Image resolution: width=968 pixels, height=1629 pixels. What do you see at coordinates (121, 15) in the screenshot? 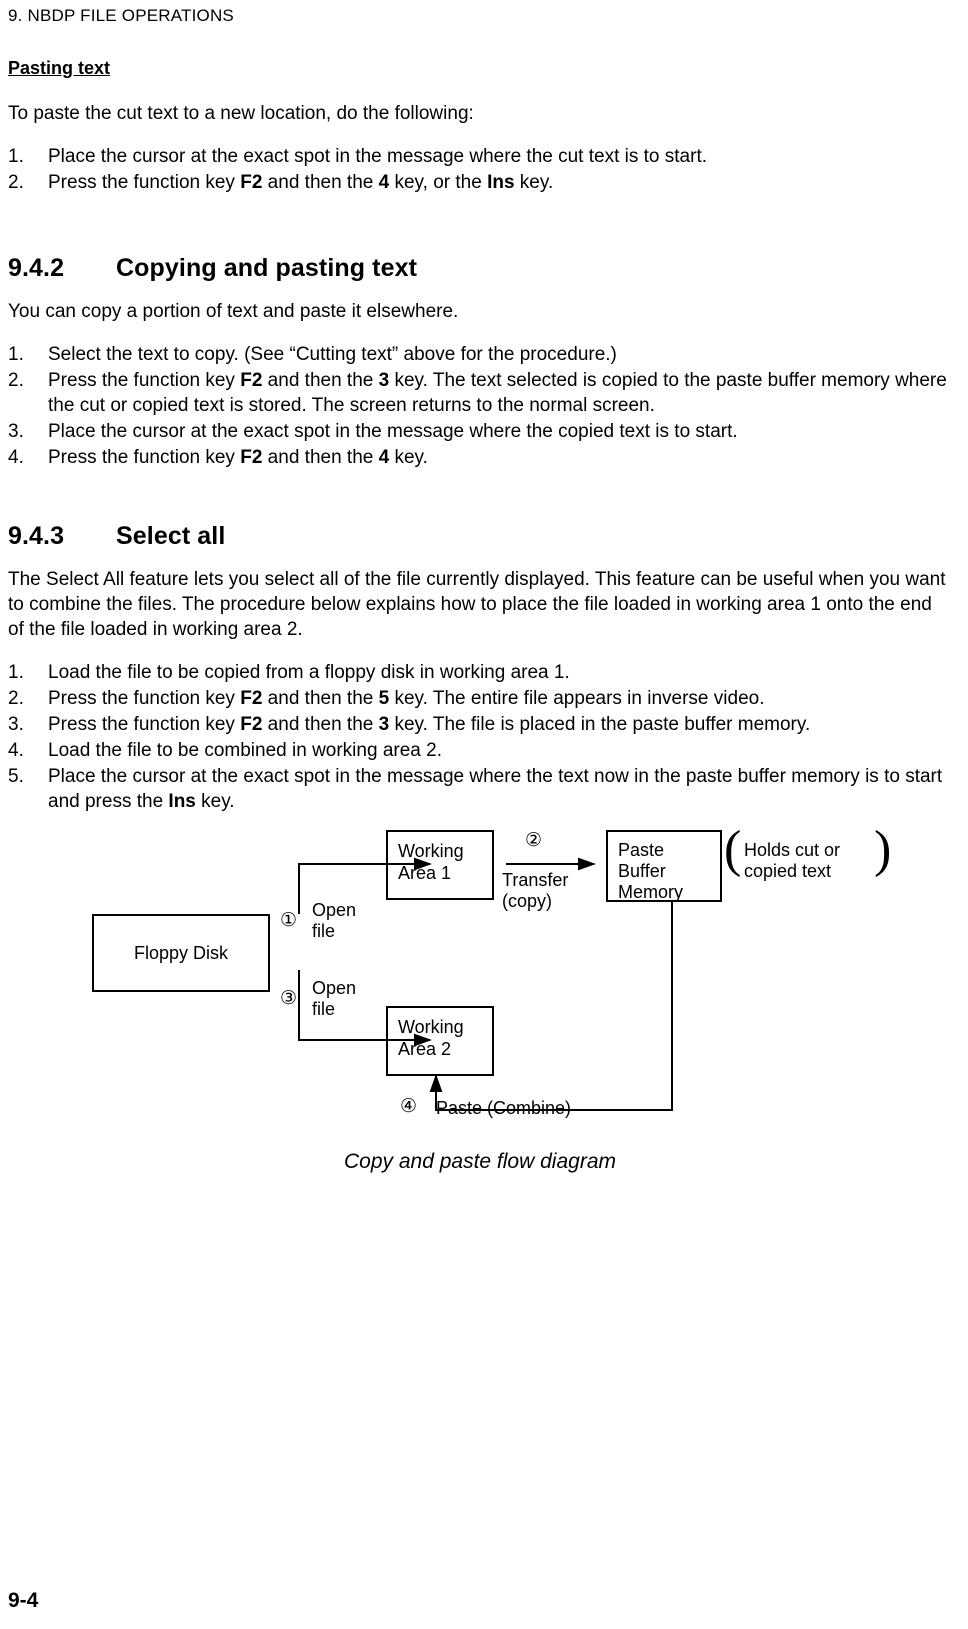
I see `running-head: 9. NBDP FILE OPERATIONS` at bounding box center [121, 15].